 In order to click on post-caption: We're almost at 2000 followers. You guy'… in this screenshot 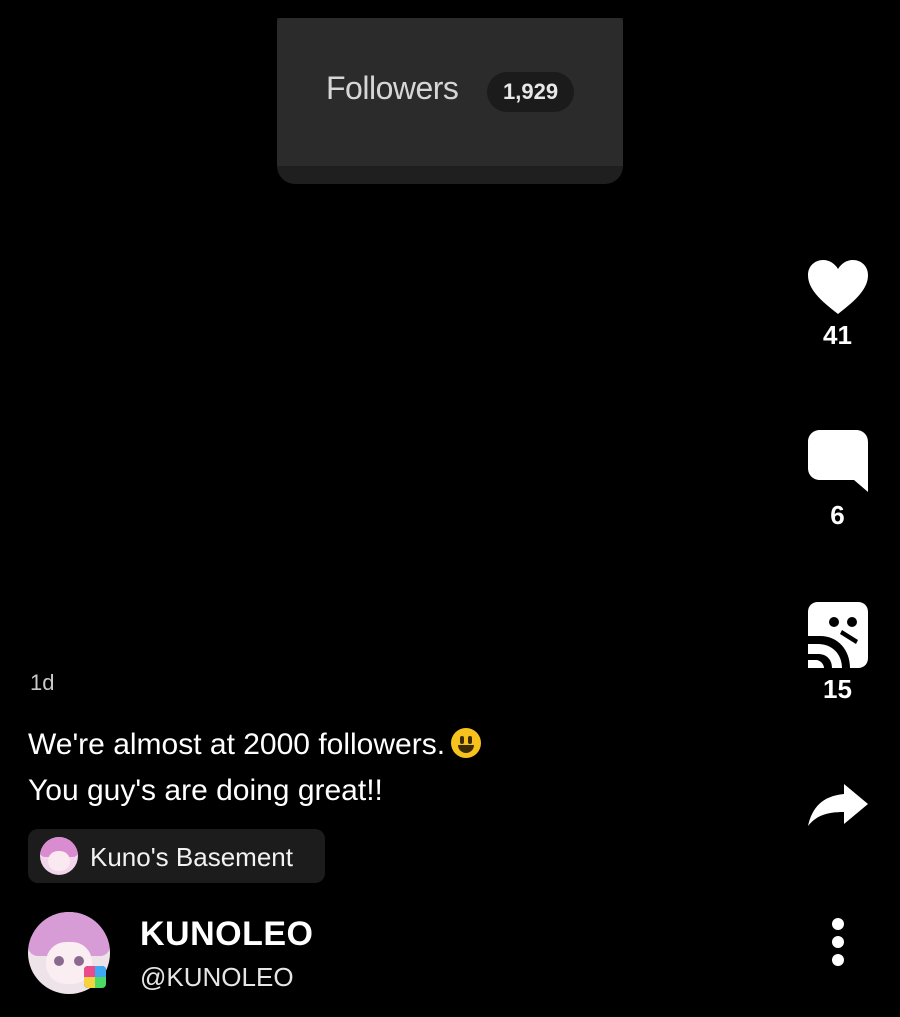, I will do `click(378, 768)`.